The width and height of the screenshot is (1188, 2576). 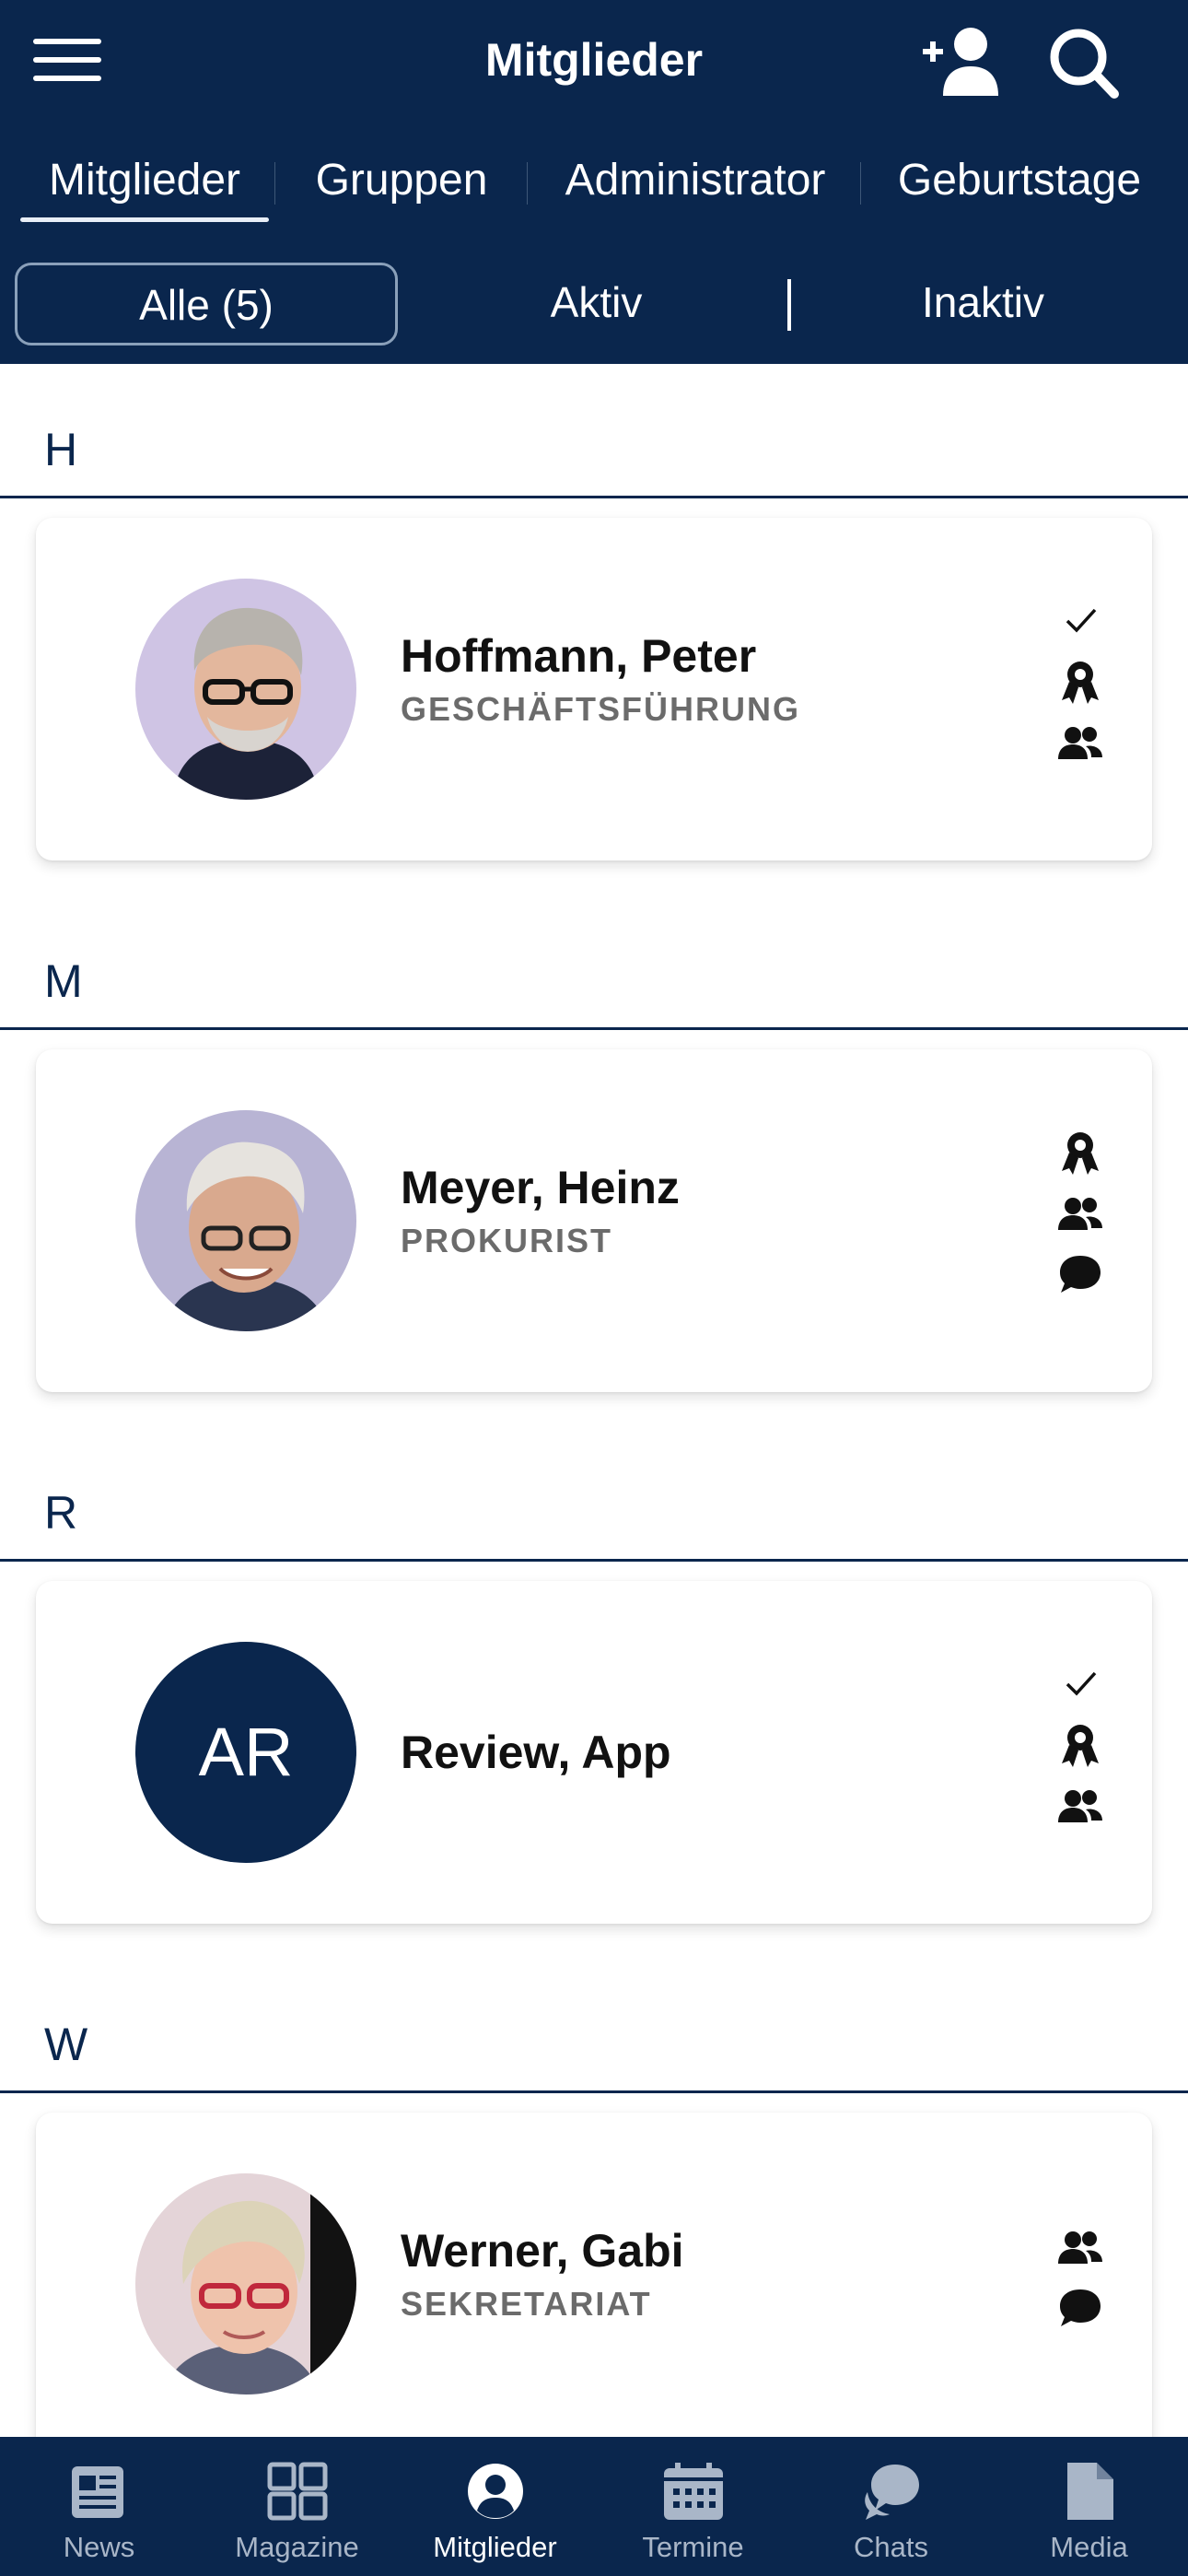 What do you see at coordinates (695, 182) in the screenshot?
I see `tab-administrator: Administrator` at bounding box center [695, 182].